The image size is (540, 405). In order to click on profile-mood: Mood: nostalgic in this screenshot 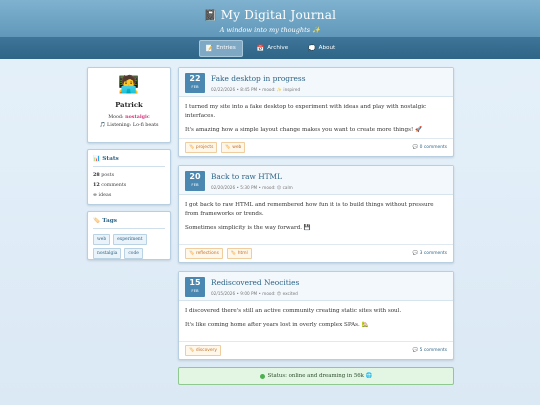, I will do `click(129, 117)`.